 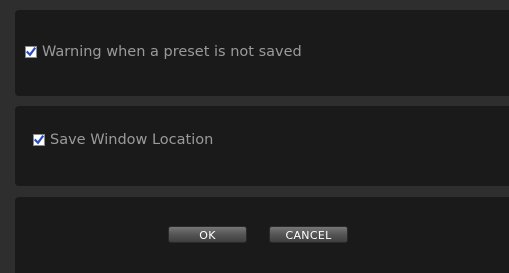 I want to click on warning-unsaved-preset-option: Warning when a preset is not saved, so click(x=163, y=52).